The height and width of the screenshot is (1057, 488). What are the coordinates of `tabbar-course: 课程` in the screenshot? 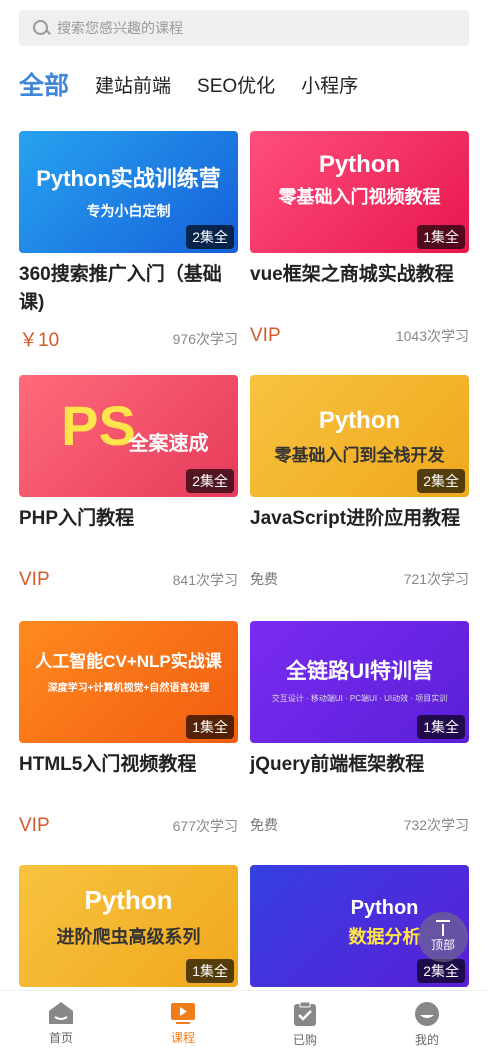 It's located at (183, 1024).